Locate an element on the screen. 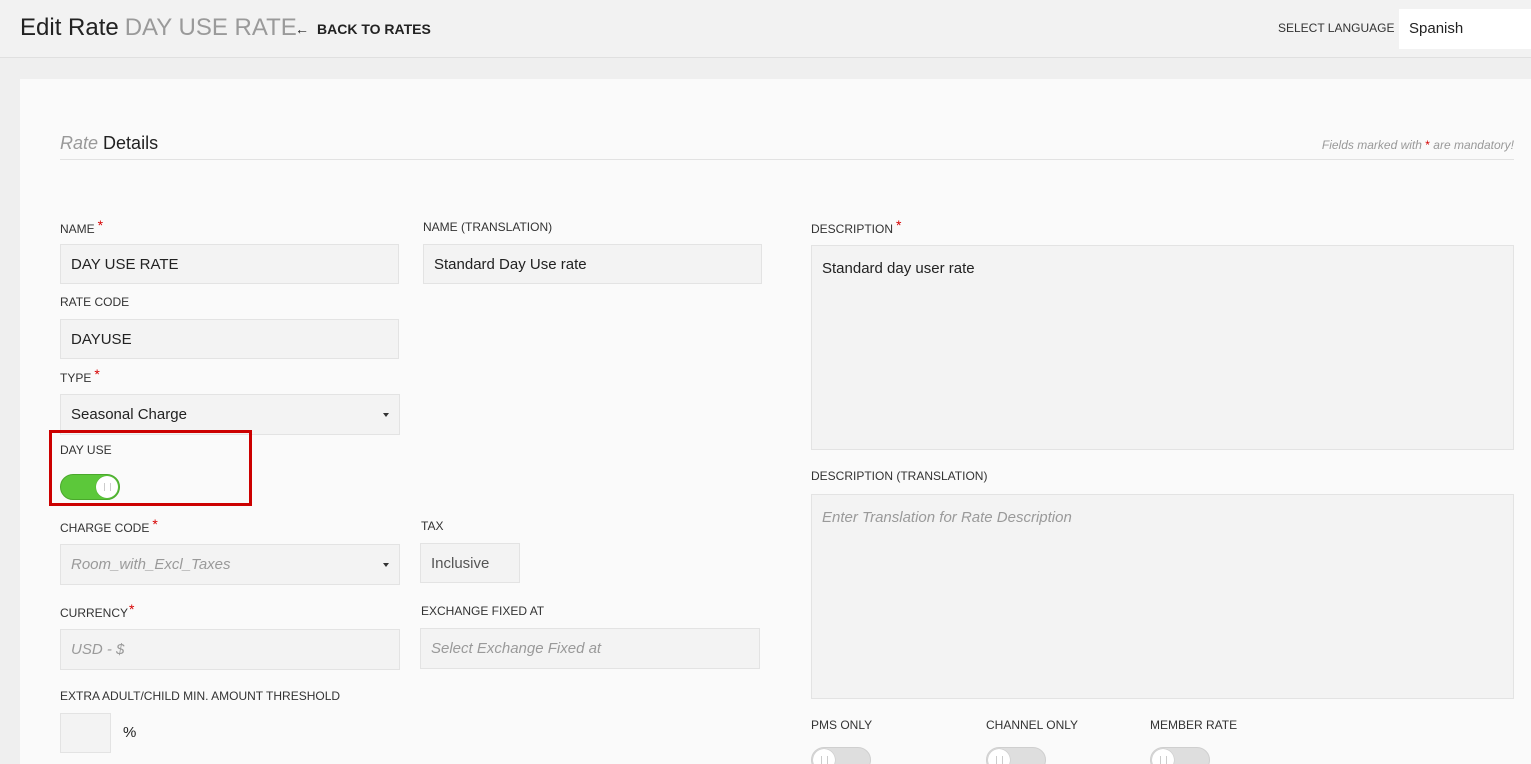  mandatory-note-suffix: are mandatory! is located at coordinates (1473, 145).